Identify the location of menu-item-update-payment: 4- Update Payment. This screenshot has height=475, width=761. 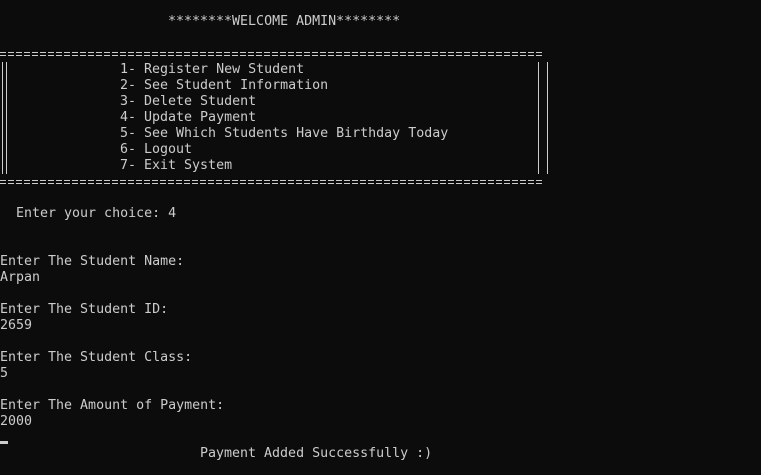
(188, 117).